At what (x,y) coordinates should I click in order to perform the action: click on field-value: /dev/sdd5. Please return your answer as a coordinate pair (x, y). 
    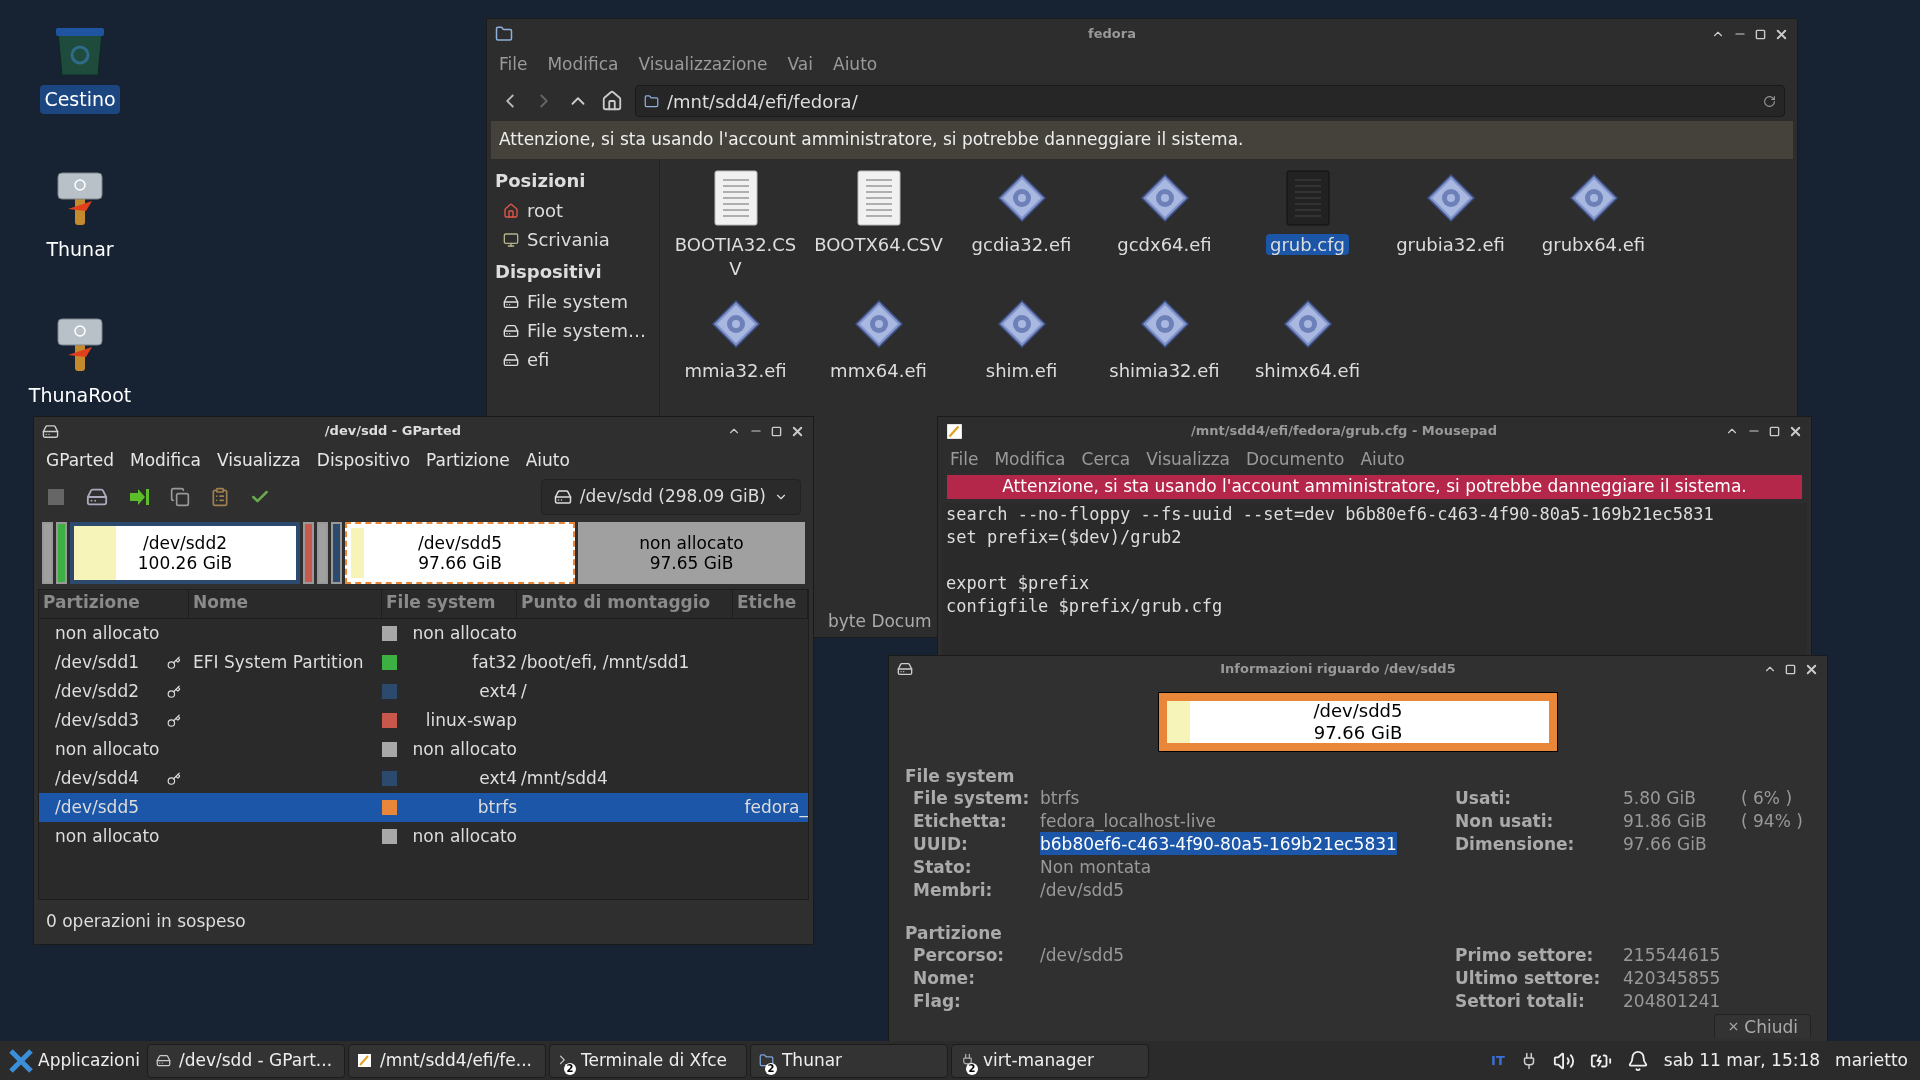
    Looking at the image, I should click on (1082, 890).